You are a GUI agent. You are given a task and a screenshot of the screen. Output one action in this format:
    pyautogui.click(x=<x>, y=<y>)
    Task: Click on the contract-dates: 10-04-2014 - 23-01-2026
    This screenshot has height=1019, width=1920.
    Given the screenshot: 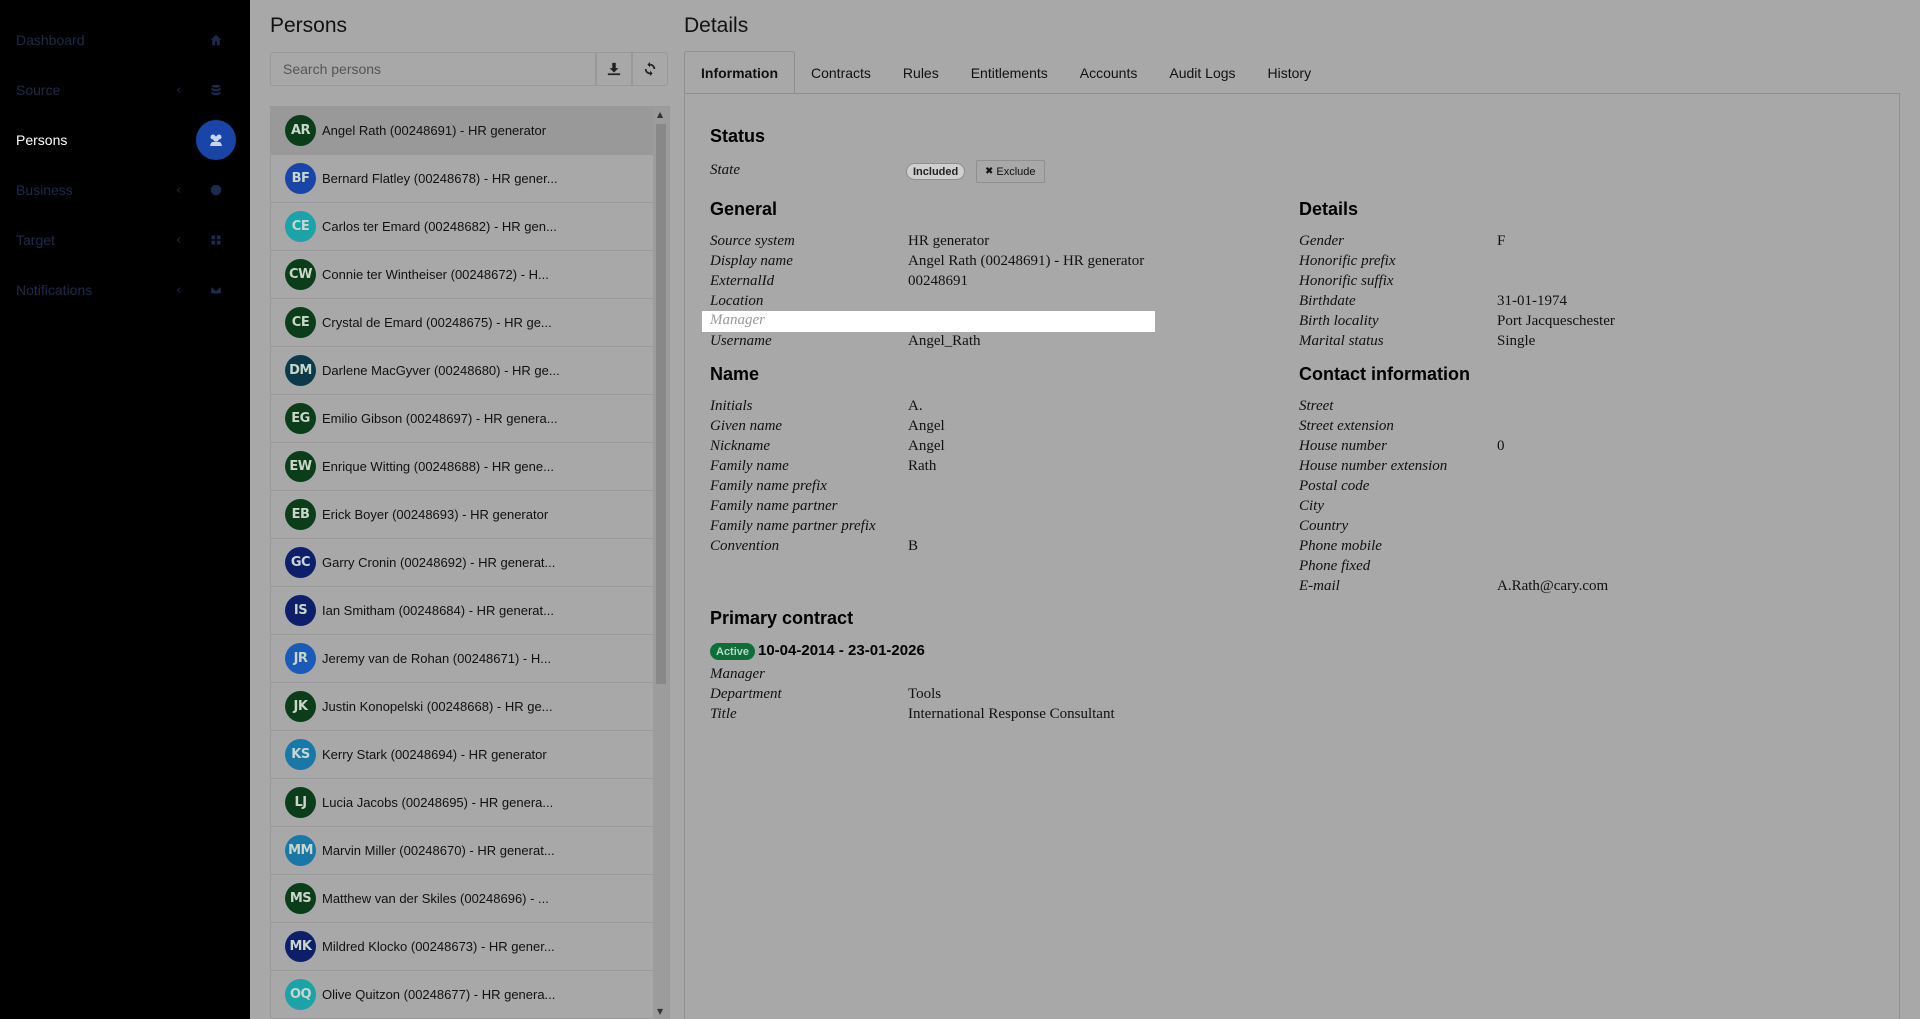 What is the action you would take?
    pyautogui.click(x=841, y=650)
    